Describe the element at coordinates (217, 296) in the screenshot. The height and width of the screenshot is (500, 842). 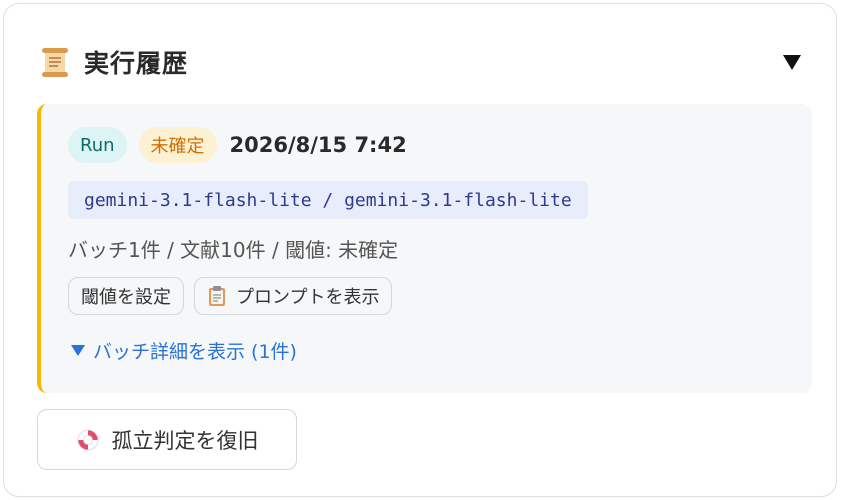
I see `clipboard-icon` at that location.